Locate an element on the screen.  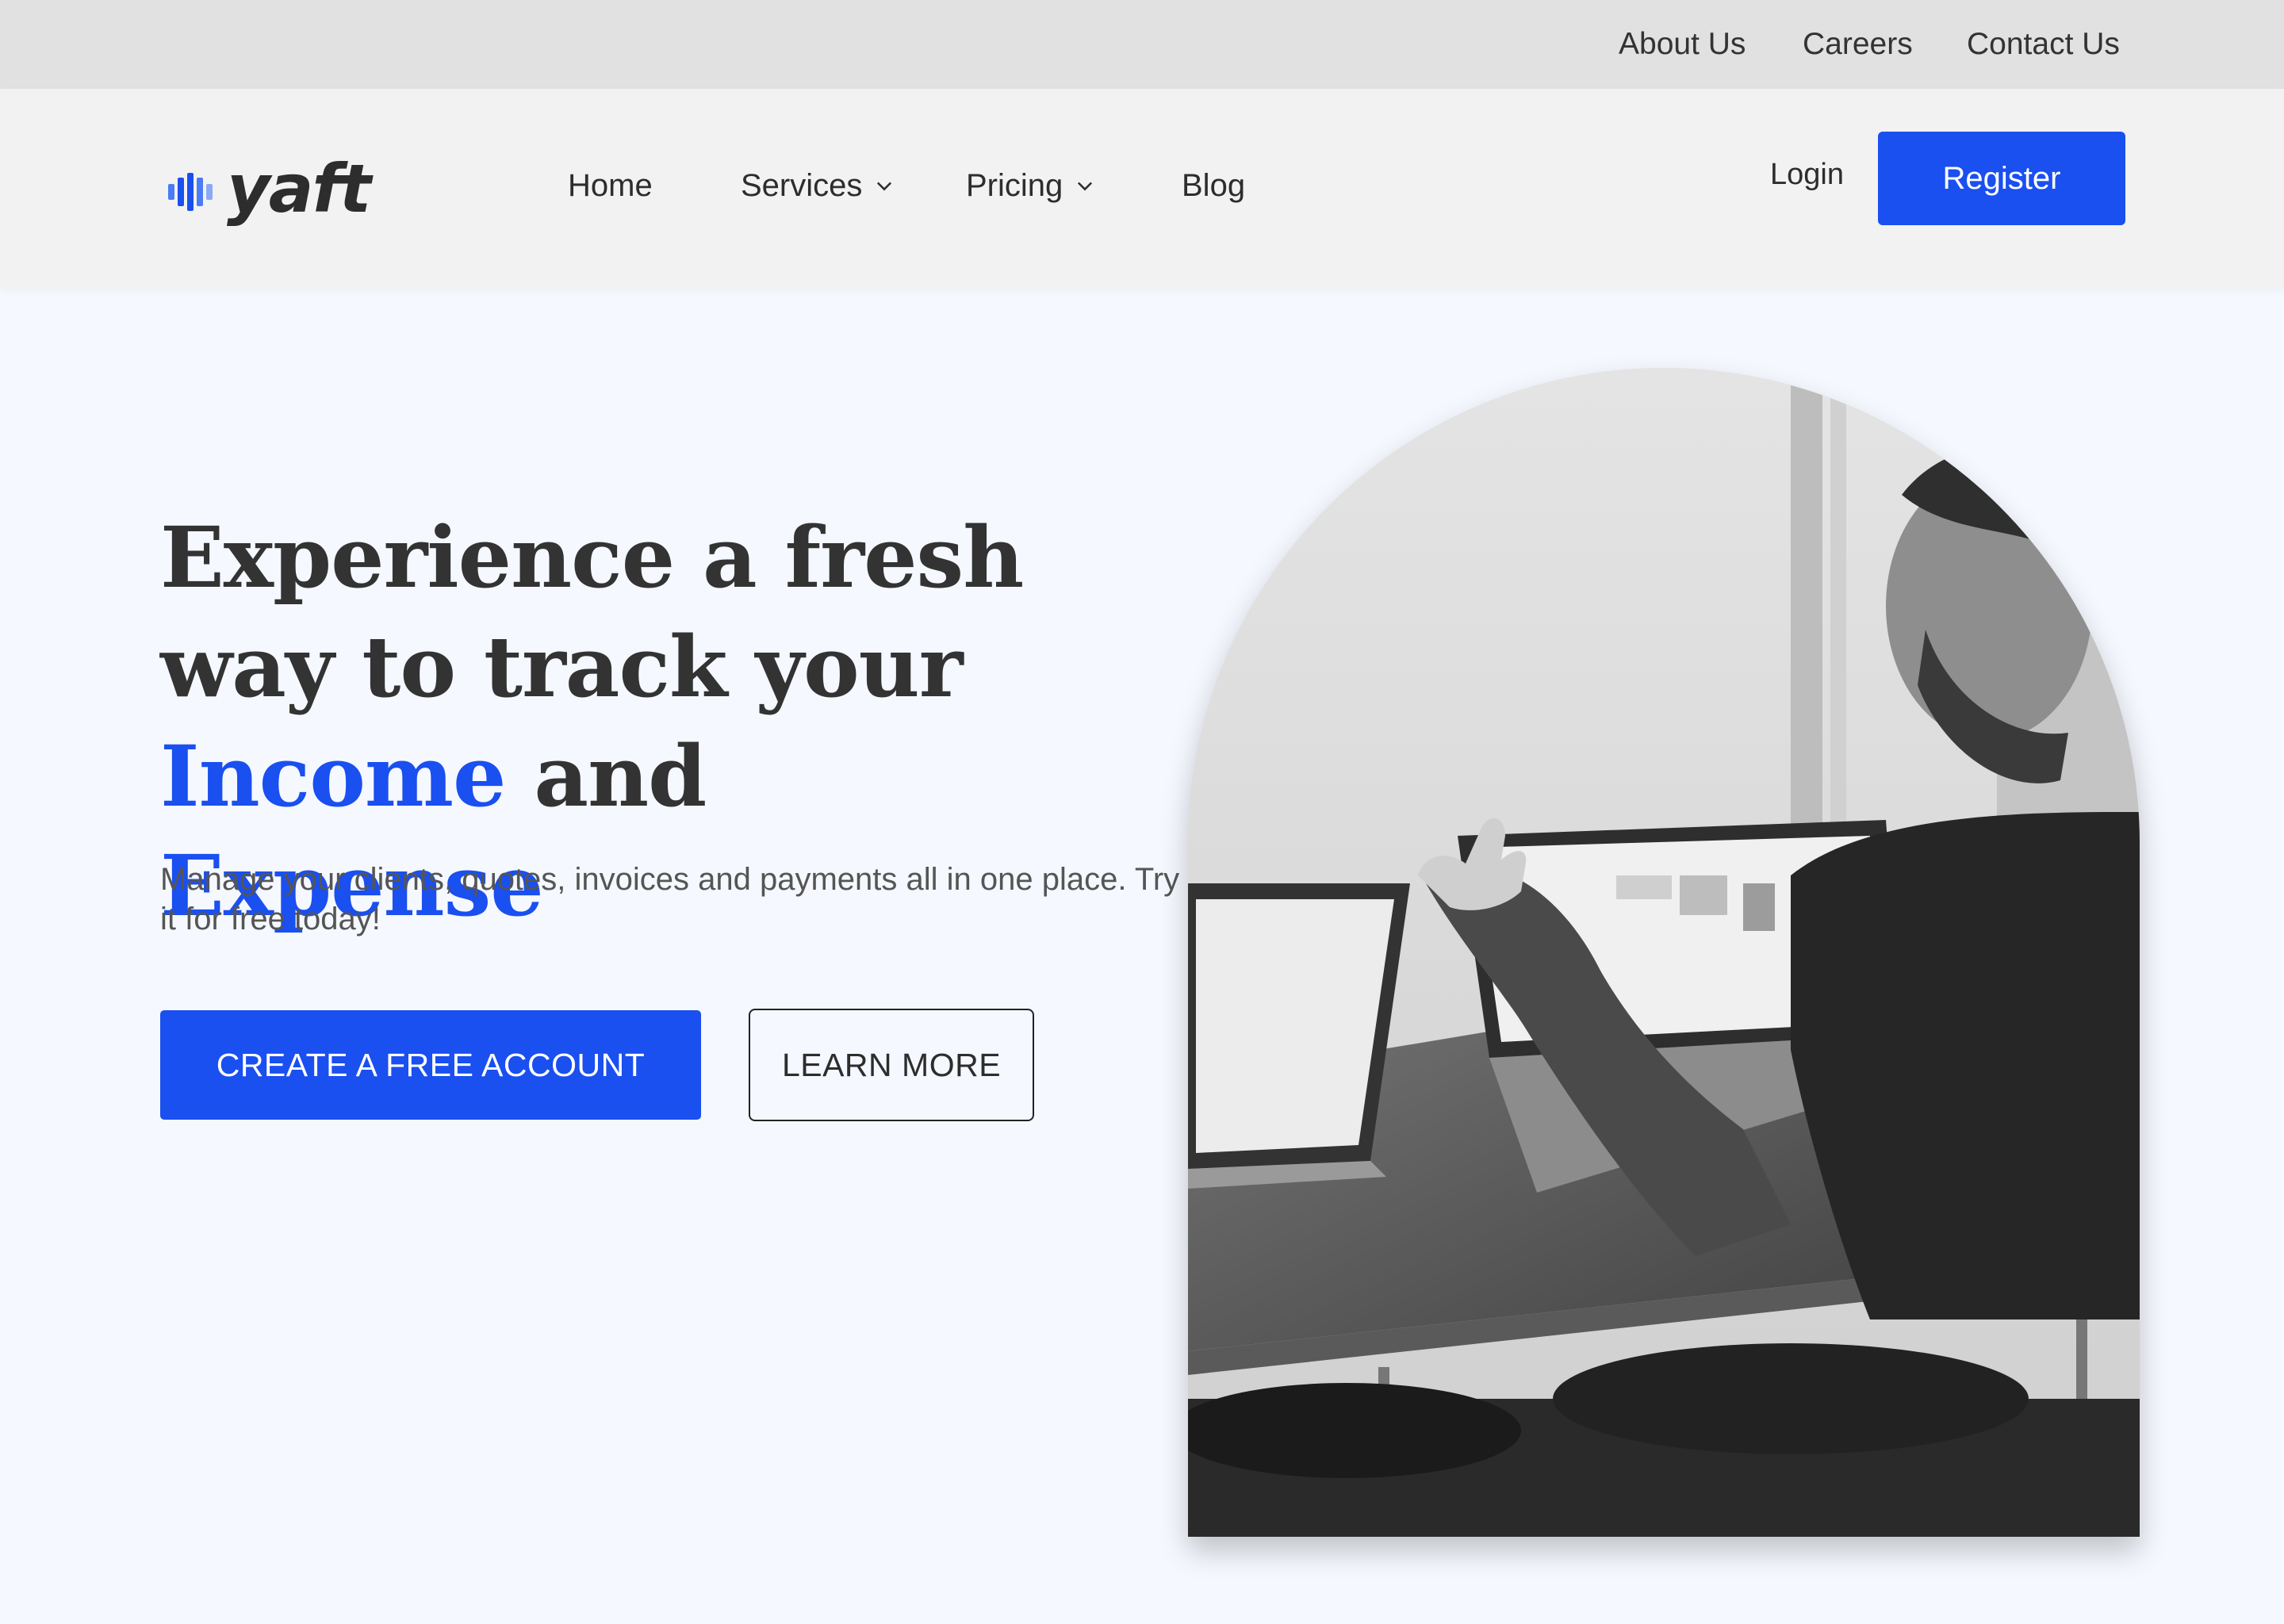
create-account-button: CREATE A FREE ACCOUNT is located at coordinates (430, 1065).